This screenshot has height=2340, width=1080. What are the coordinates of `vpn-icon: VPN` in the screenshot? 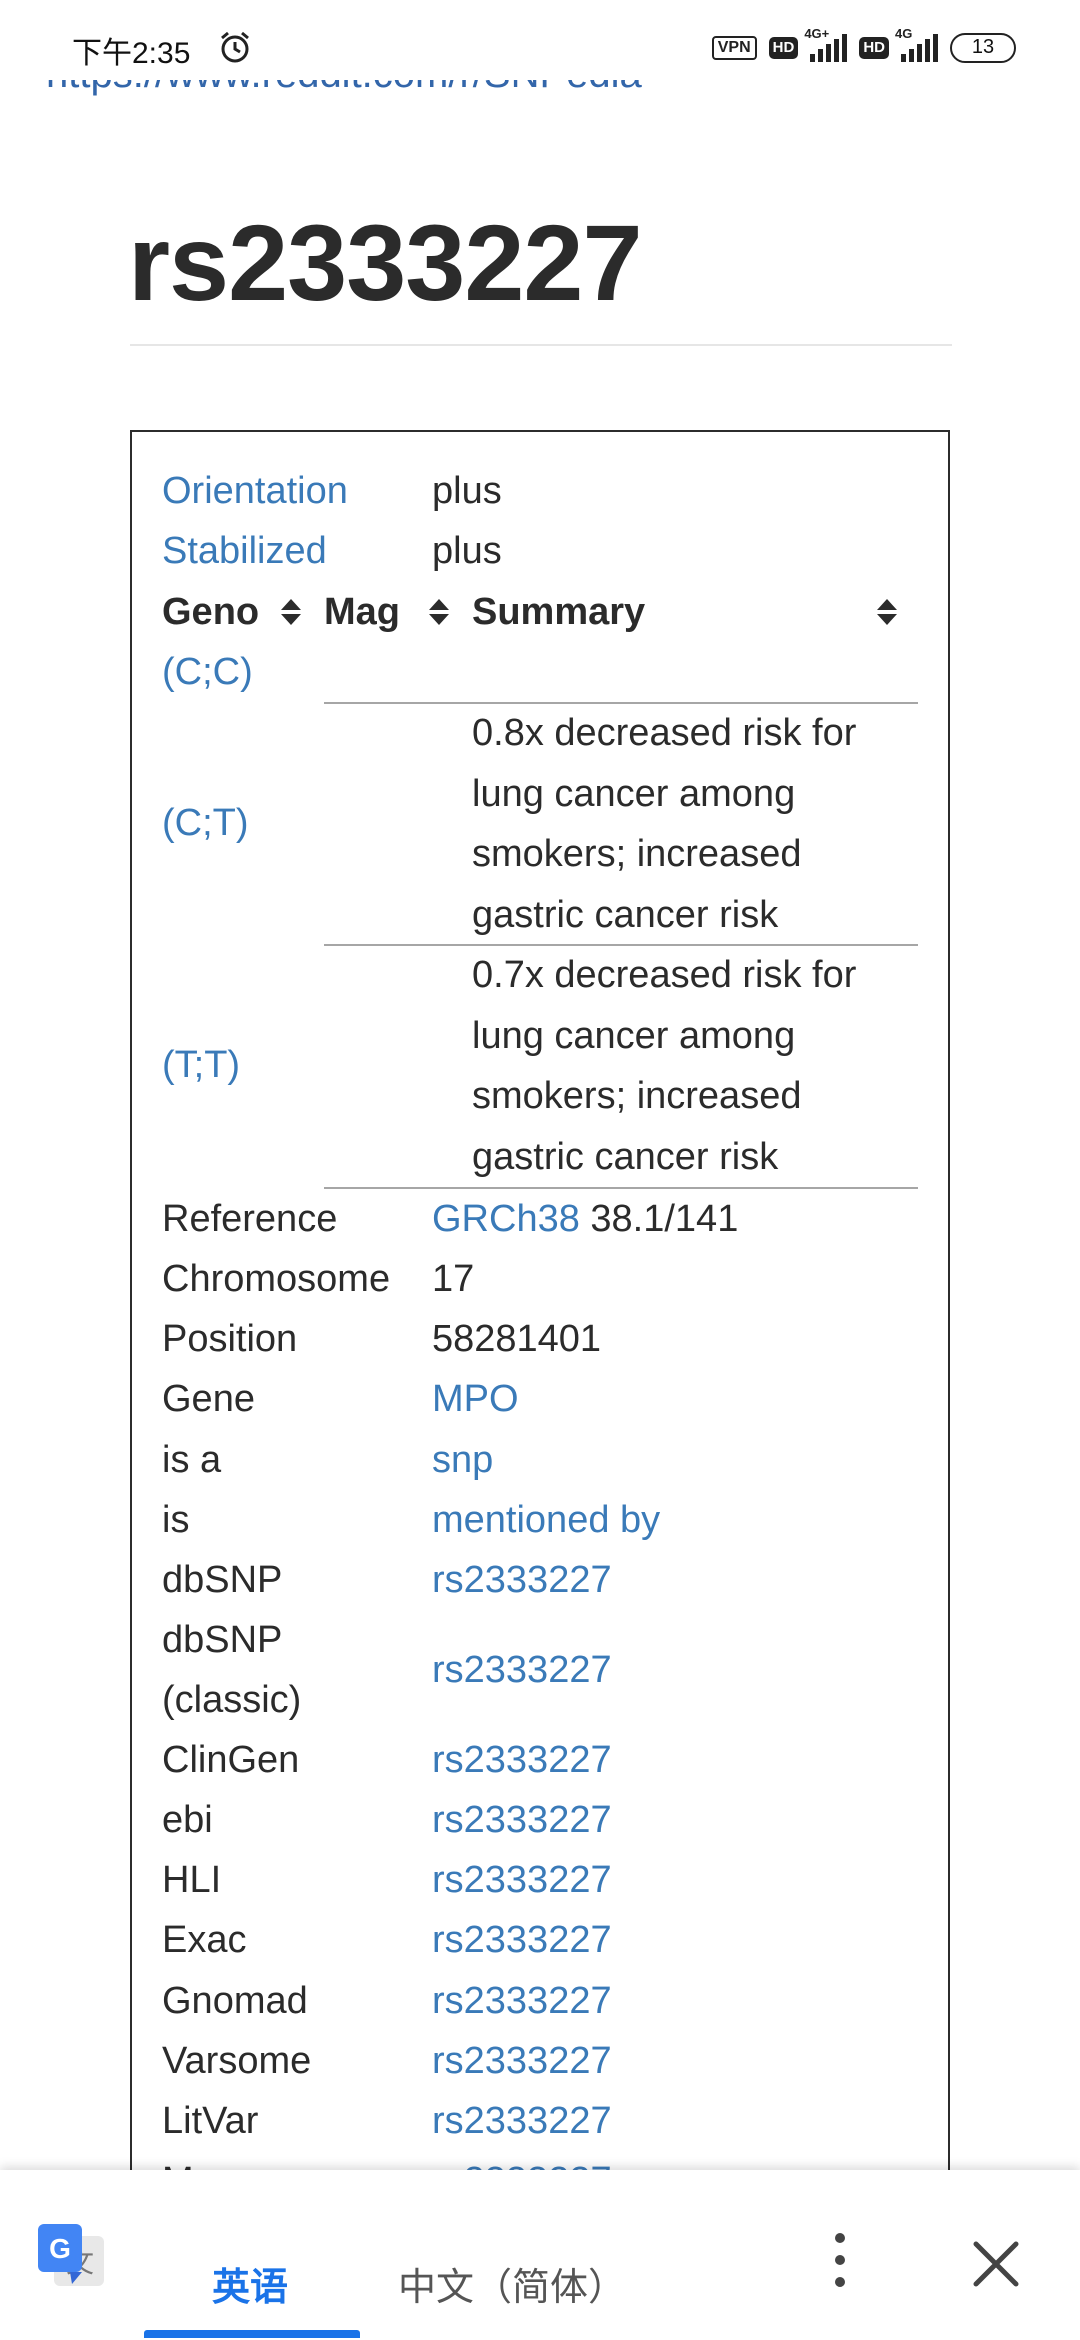 It's located at (734, 48).